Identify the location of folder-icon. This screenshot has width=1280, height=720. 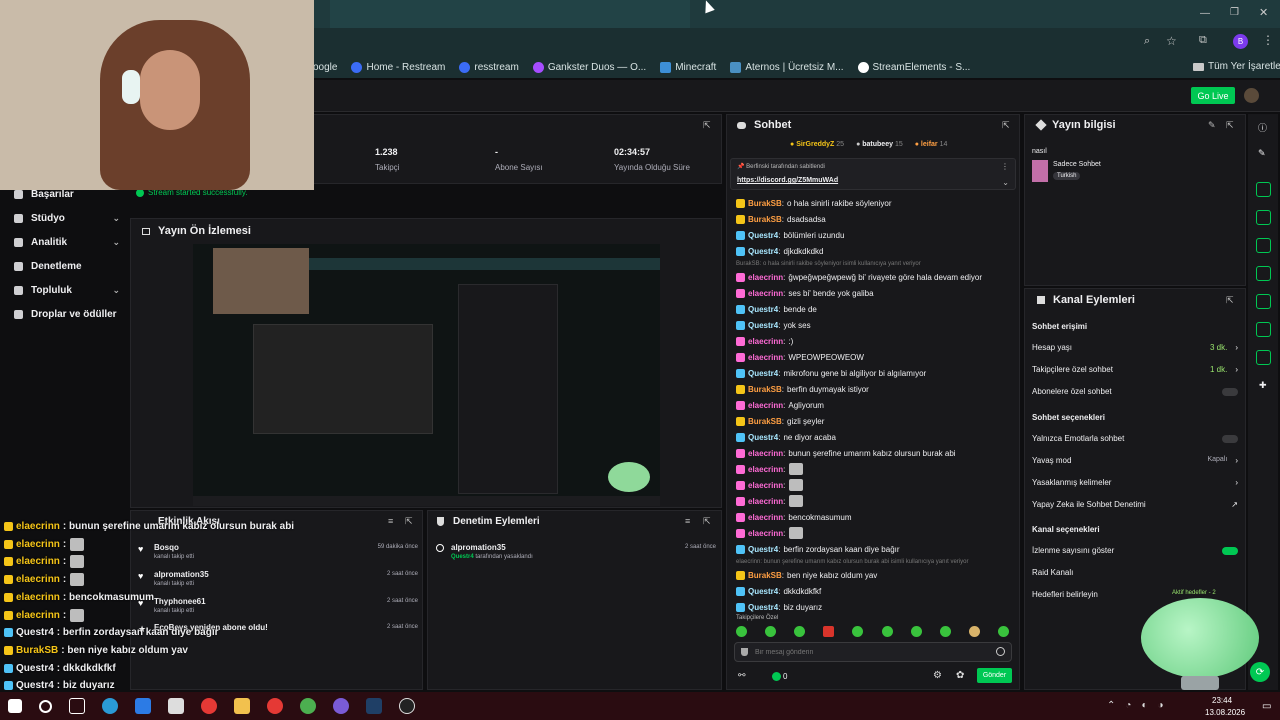
(242, 706).